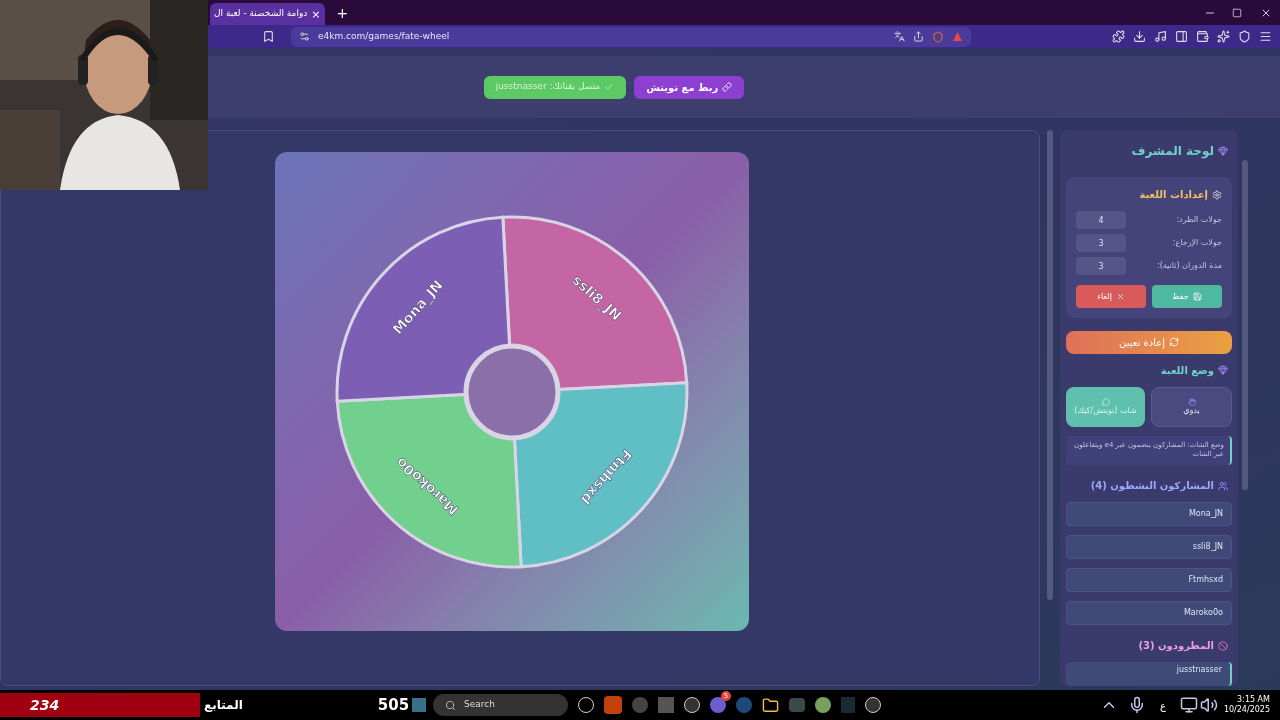 Image resolution: width=1280 pixels, height=720 pixels. Describe the element at coordinates (501, 705) in the screenshot. I see `taskbar-search: Search` at that location.